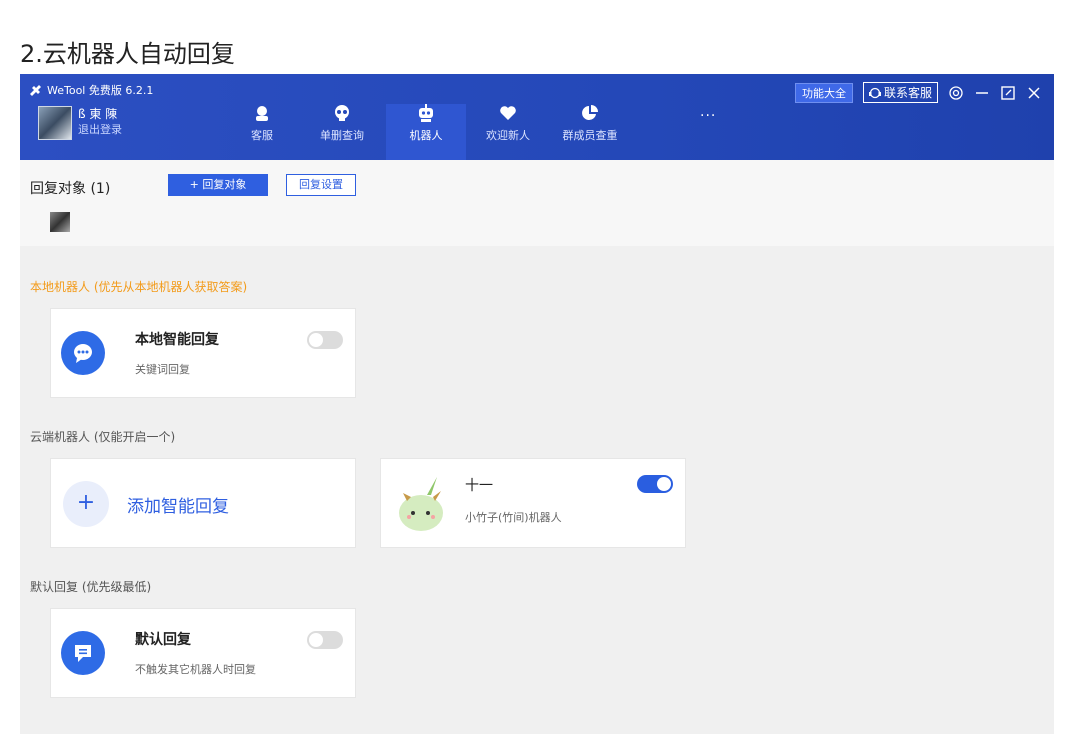 The height and width of the screenshot is (740, 1084). I want to click on avatar, so click(55, 123).